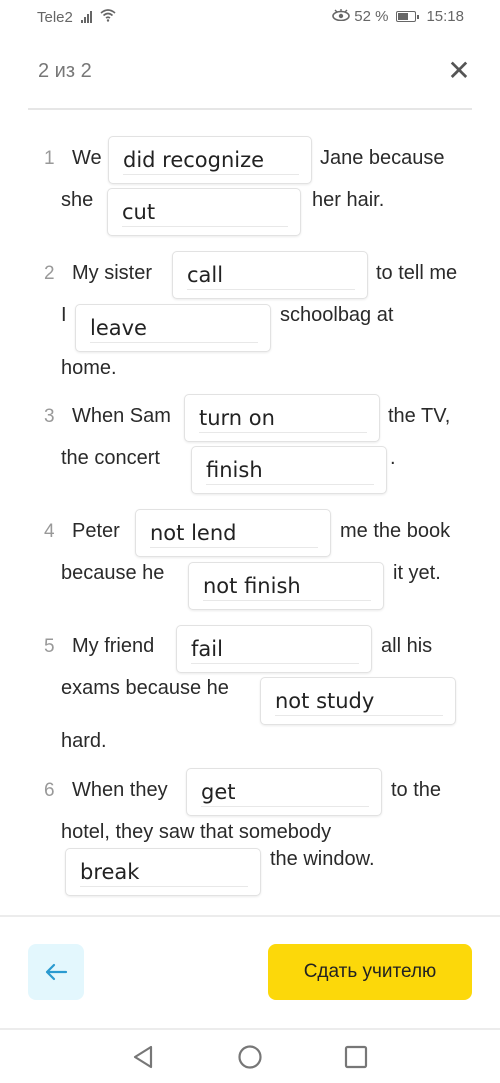 This screenshot has width=500, height=1083. What do you see at coordinates (112, 273) in the screenshot?
I see `sentence-text: My sister` at bounding box center [112, 273].